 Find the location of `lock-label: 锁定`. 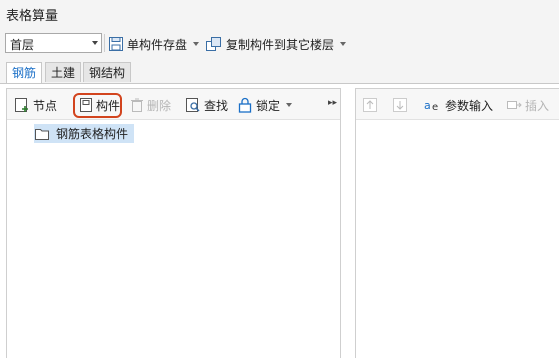

lock-label: 锁定 is located at coordinates (268, 105).